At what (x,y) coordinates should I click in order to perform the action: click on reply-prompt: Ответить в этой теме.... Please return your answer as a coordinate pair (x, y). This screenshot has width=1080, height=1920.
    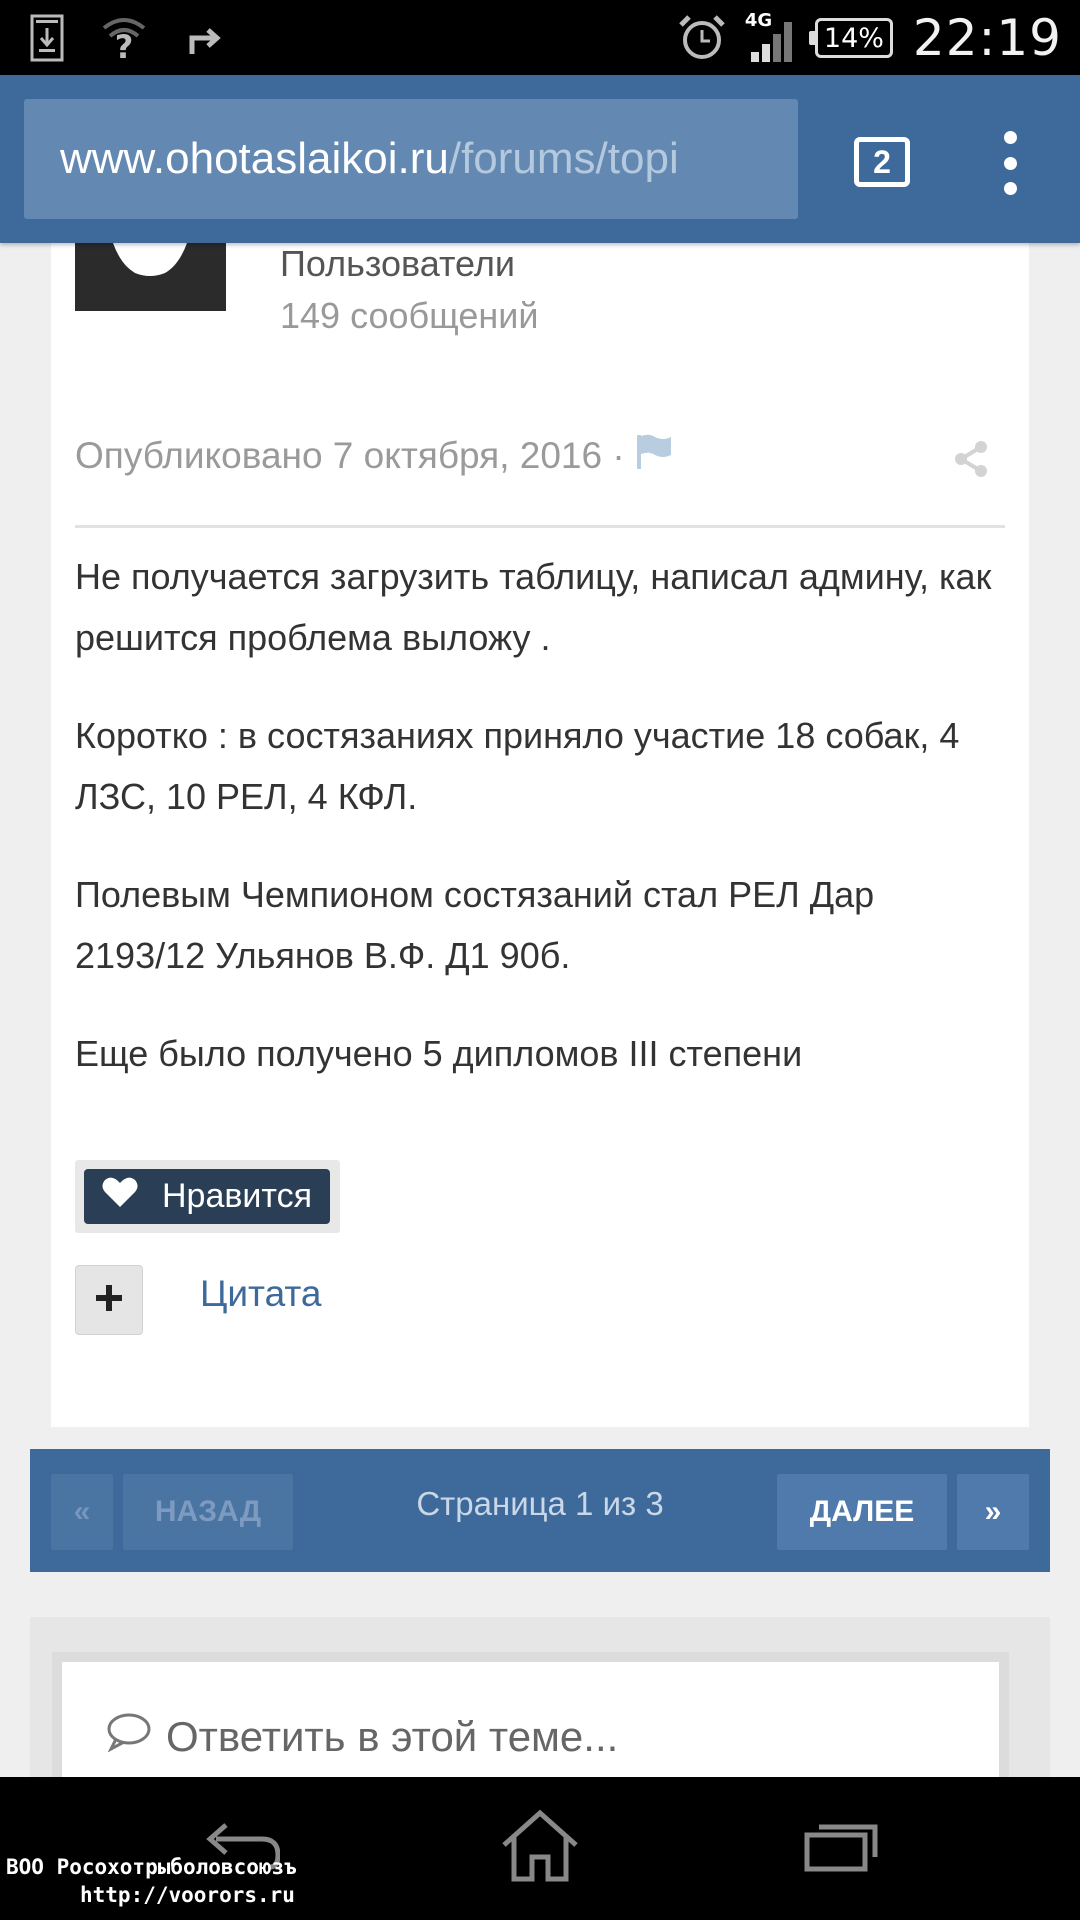
    Looking at the image, I should click on (362, 1737).